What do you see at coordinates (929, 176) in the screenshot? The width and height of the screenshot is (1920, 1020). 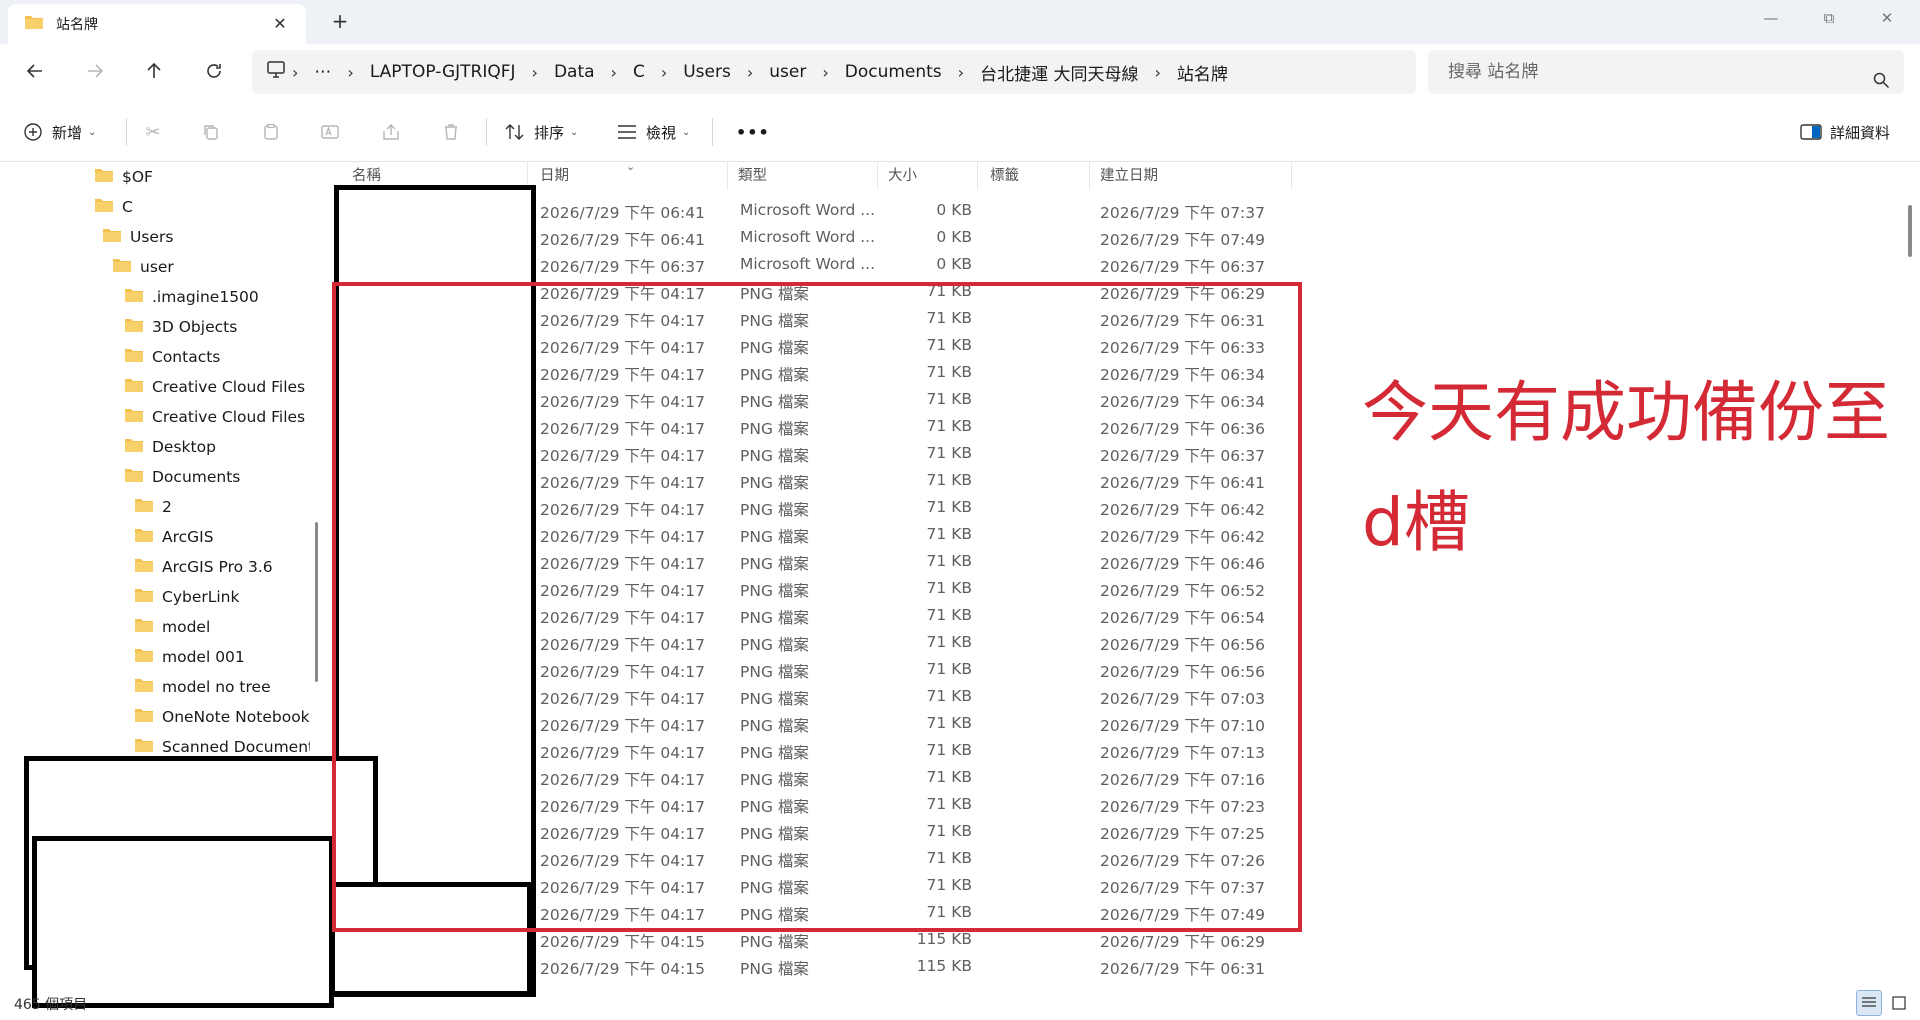 I see `column-header-size: 大小` at bounding box center [929, 176].